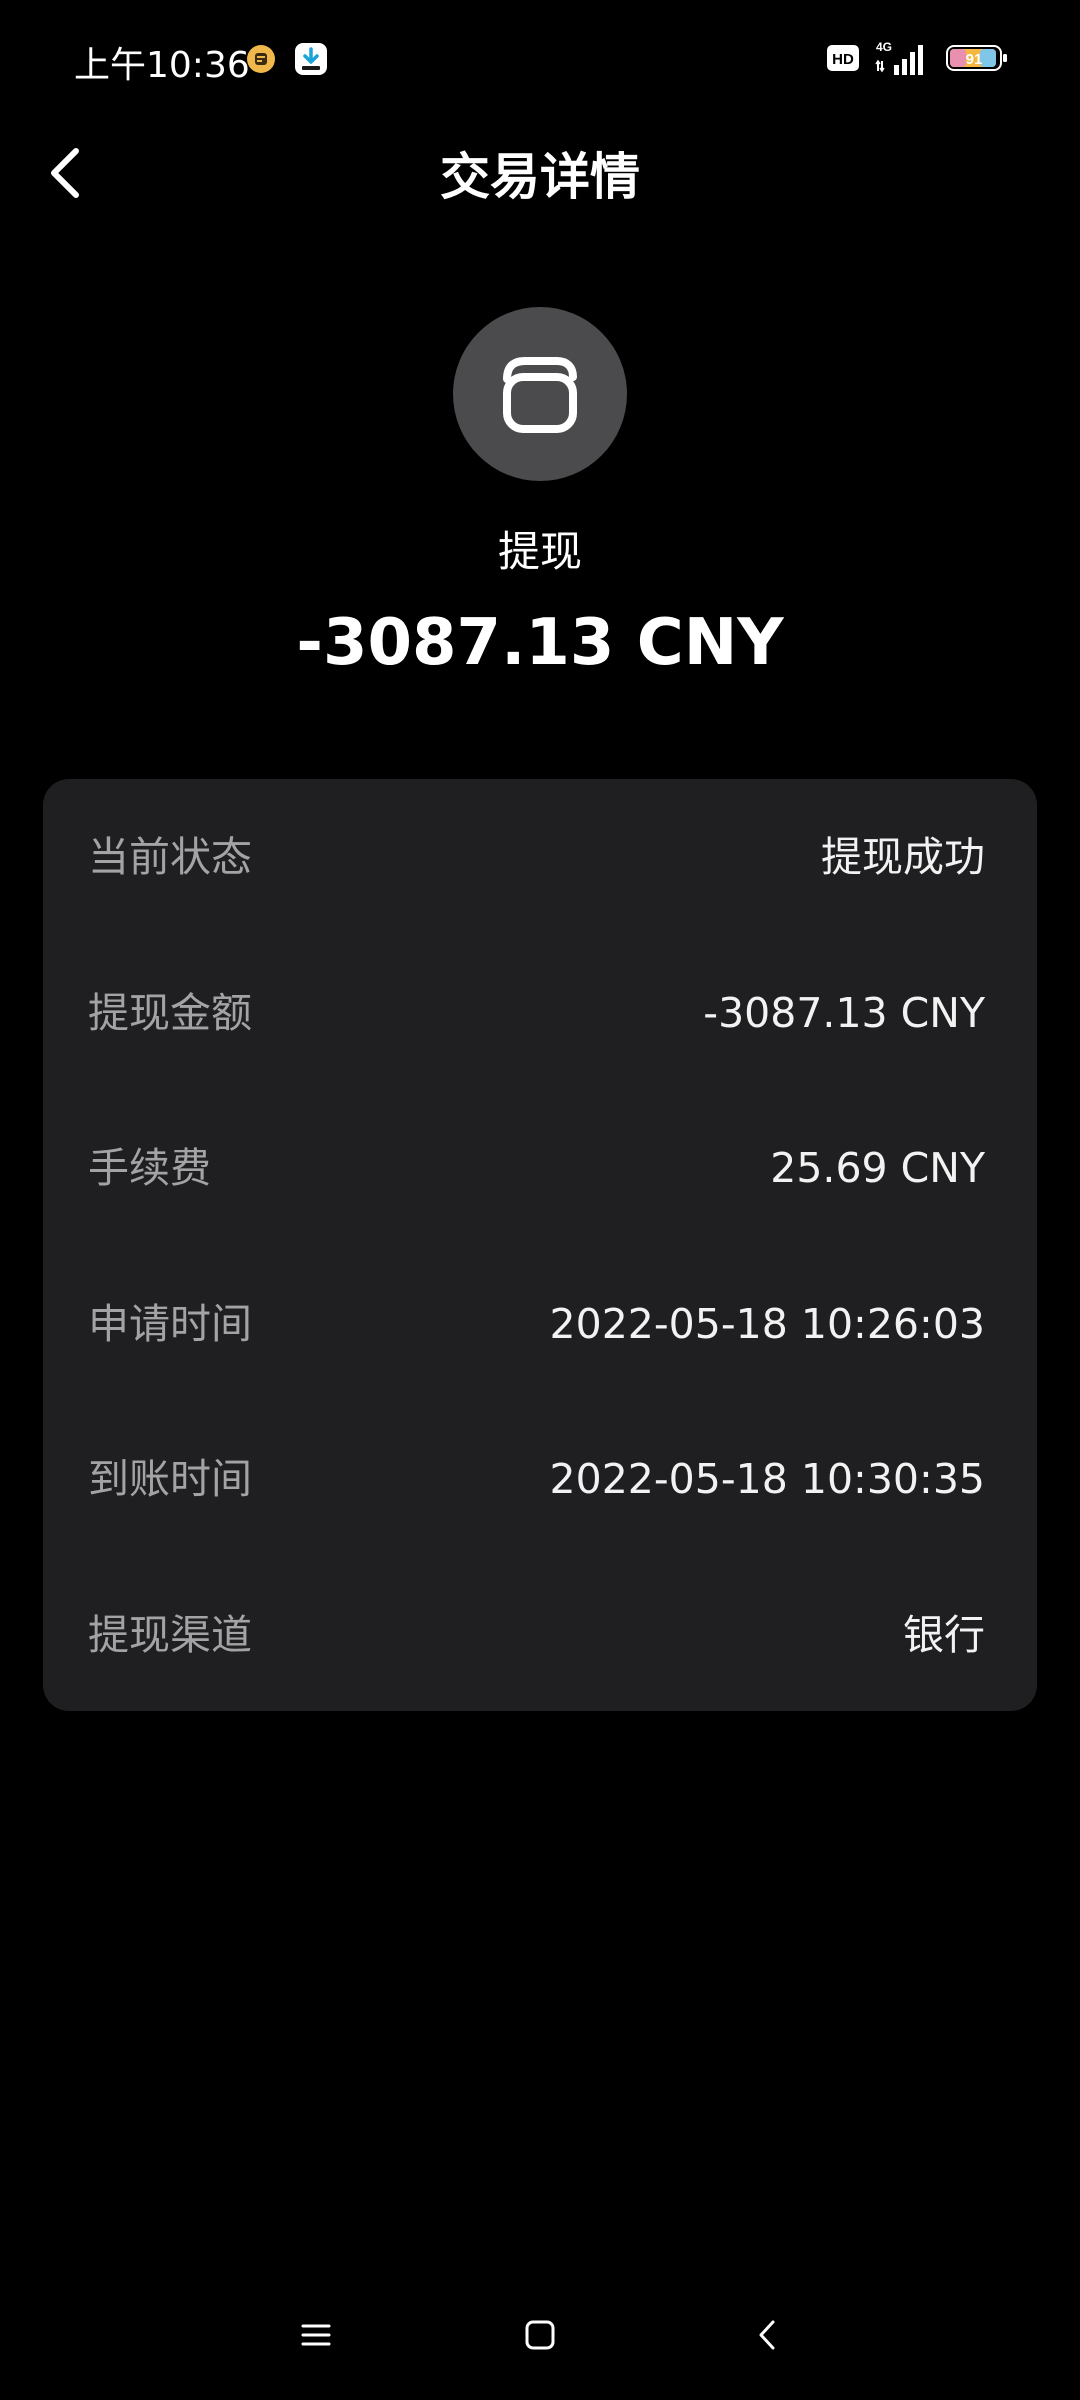  Describe the element at coordinates (261, 59) in the screenshot. I see `notification-app-icon` at that location.